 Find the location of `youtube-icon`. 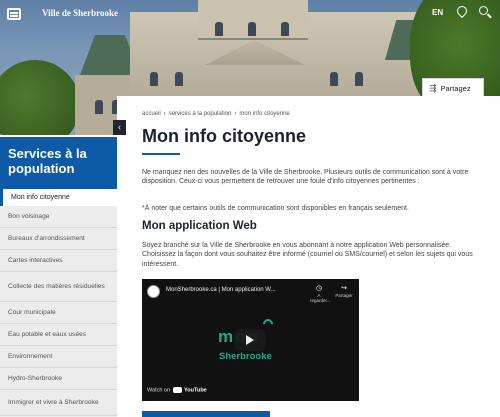

youtube-icon is located at coordinates (178, 390).